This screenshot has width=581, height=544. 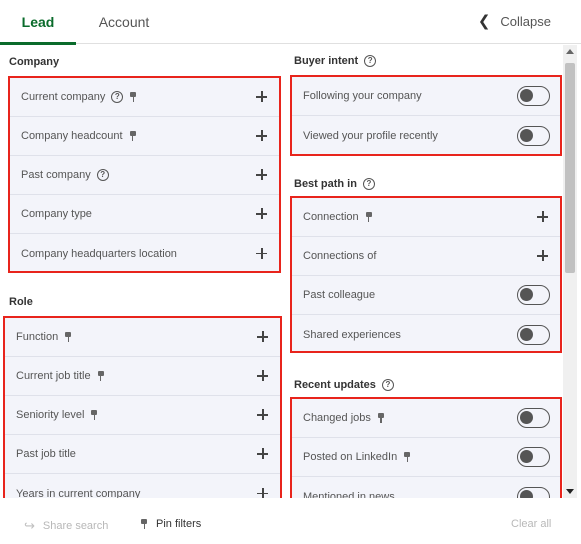 What do you see at coordinates (142, 337) in the screenshot?
I see `filter-row: Function` at bounding box center [142, 337].